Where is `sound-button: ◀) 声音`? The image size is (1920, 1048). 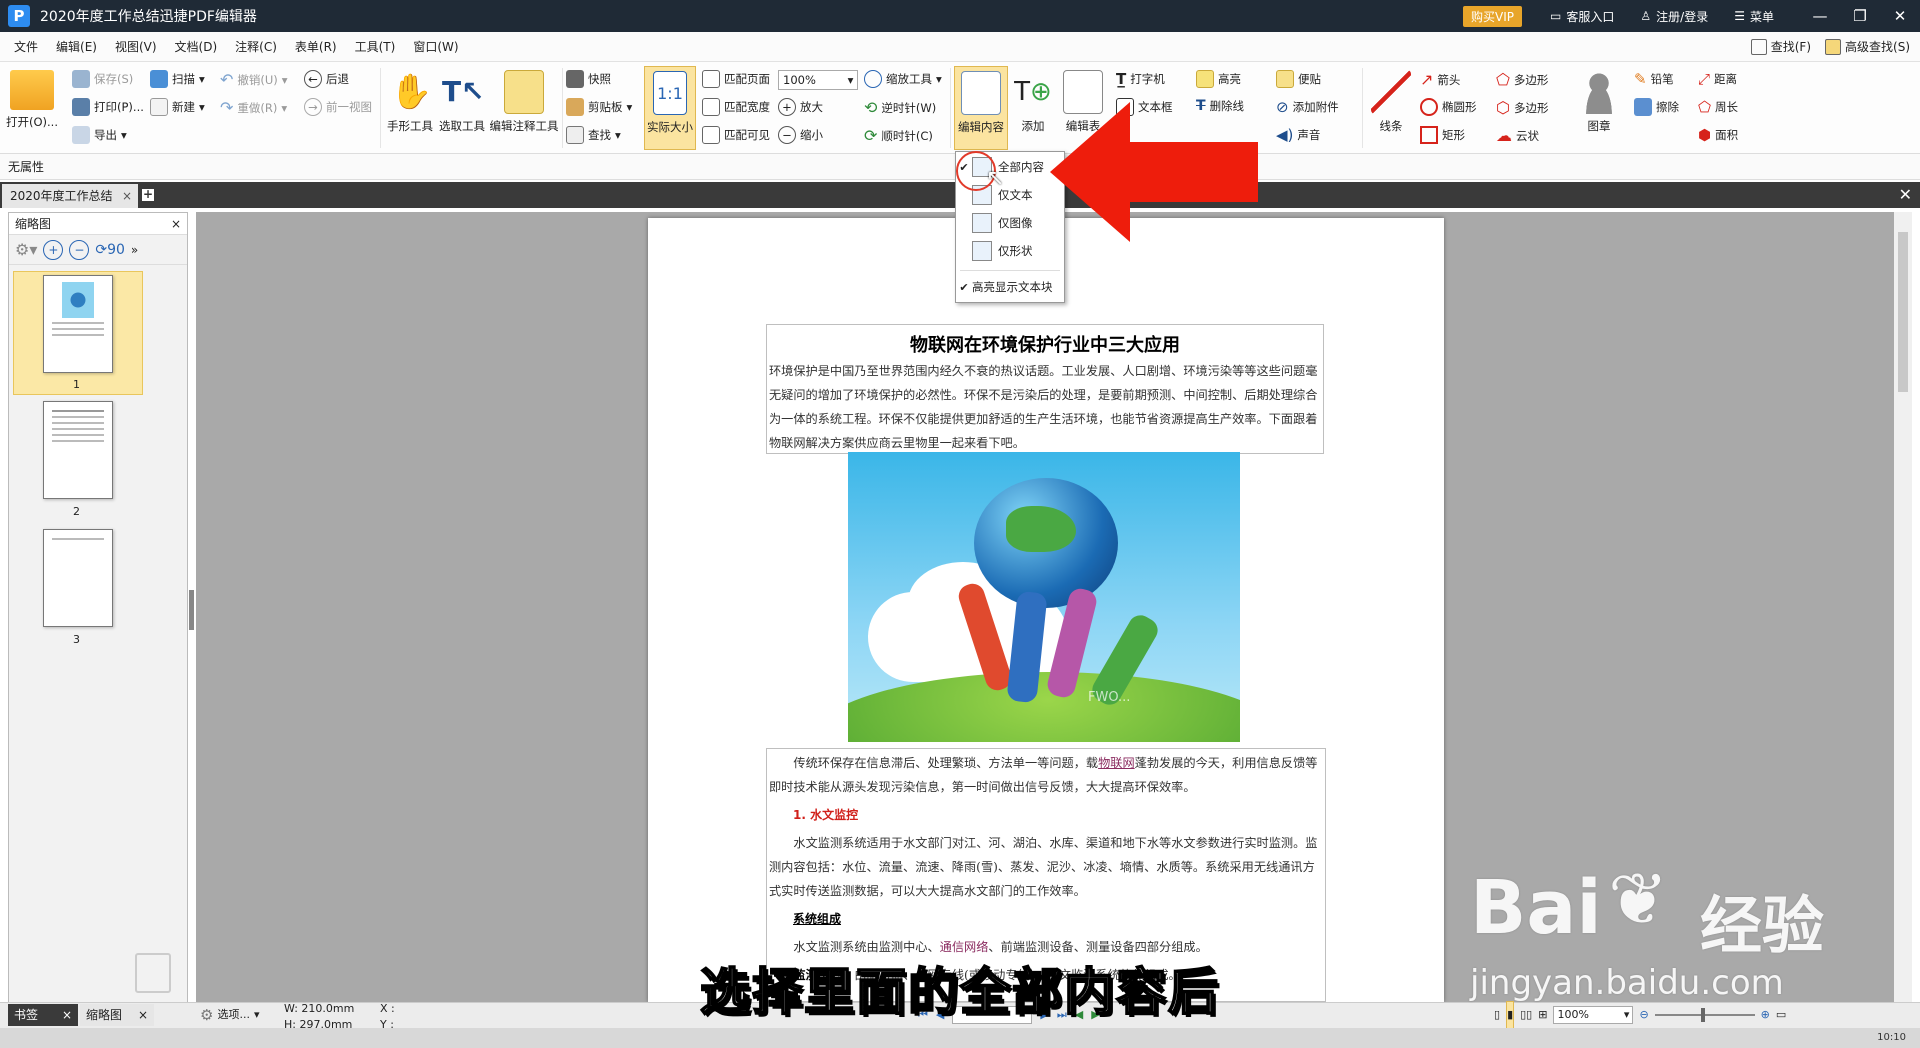 sound-button: ◀) 声音 is located at coordinates (1298, 135).